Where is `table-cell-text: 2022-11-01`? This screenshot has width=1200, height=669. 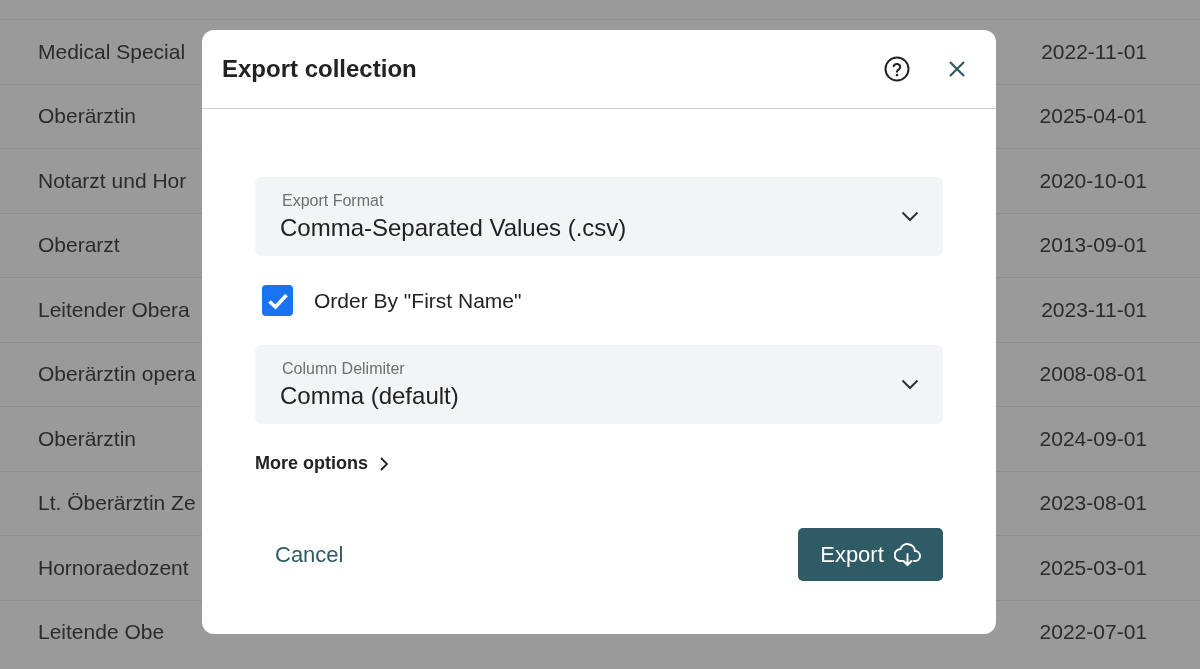
table-cell-text: 2022-11-01 is located at coordinates (1094, 51).